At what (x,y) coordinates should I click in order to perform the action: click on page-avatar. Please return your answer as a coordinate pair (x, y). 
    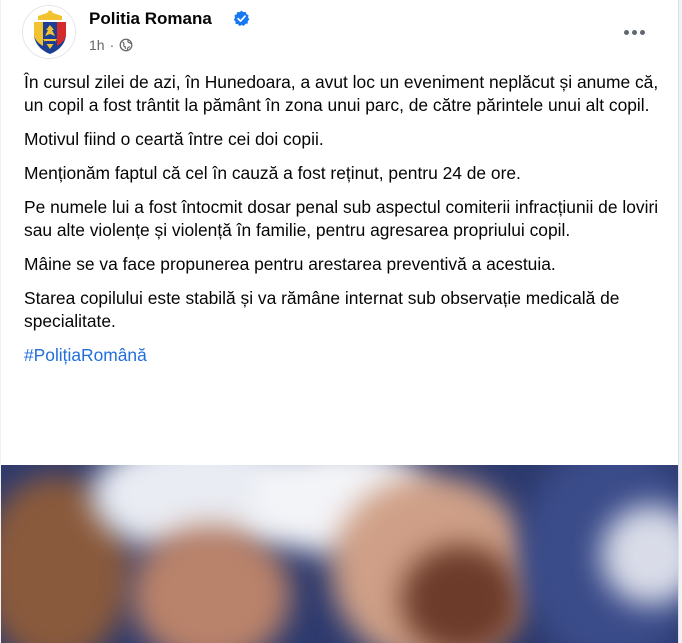
    Looking at the image, I should click on (49, 32).